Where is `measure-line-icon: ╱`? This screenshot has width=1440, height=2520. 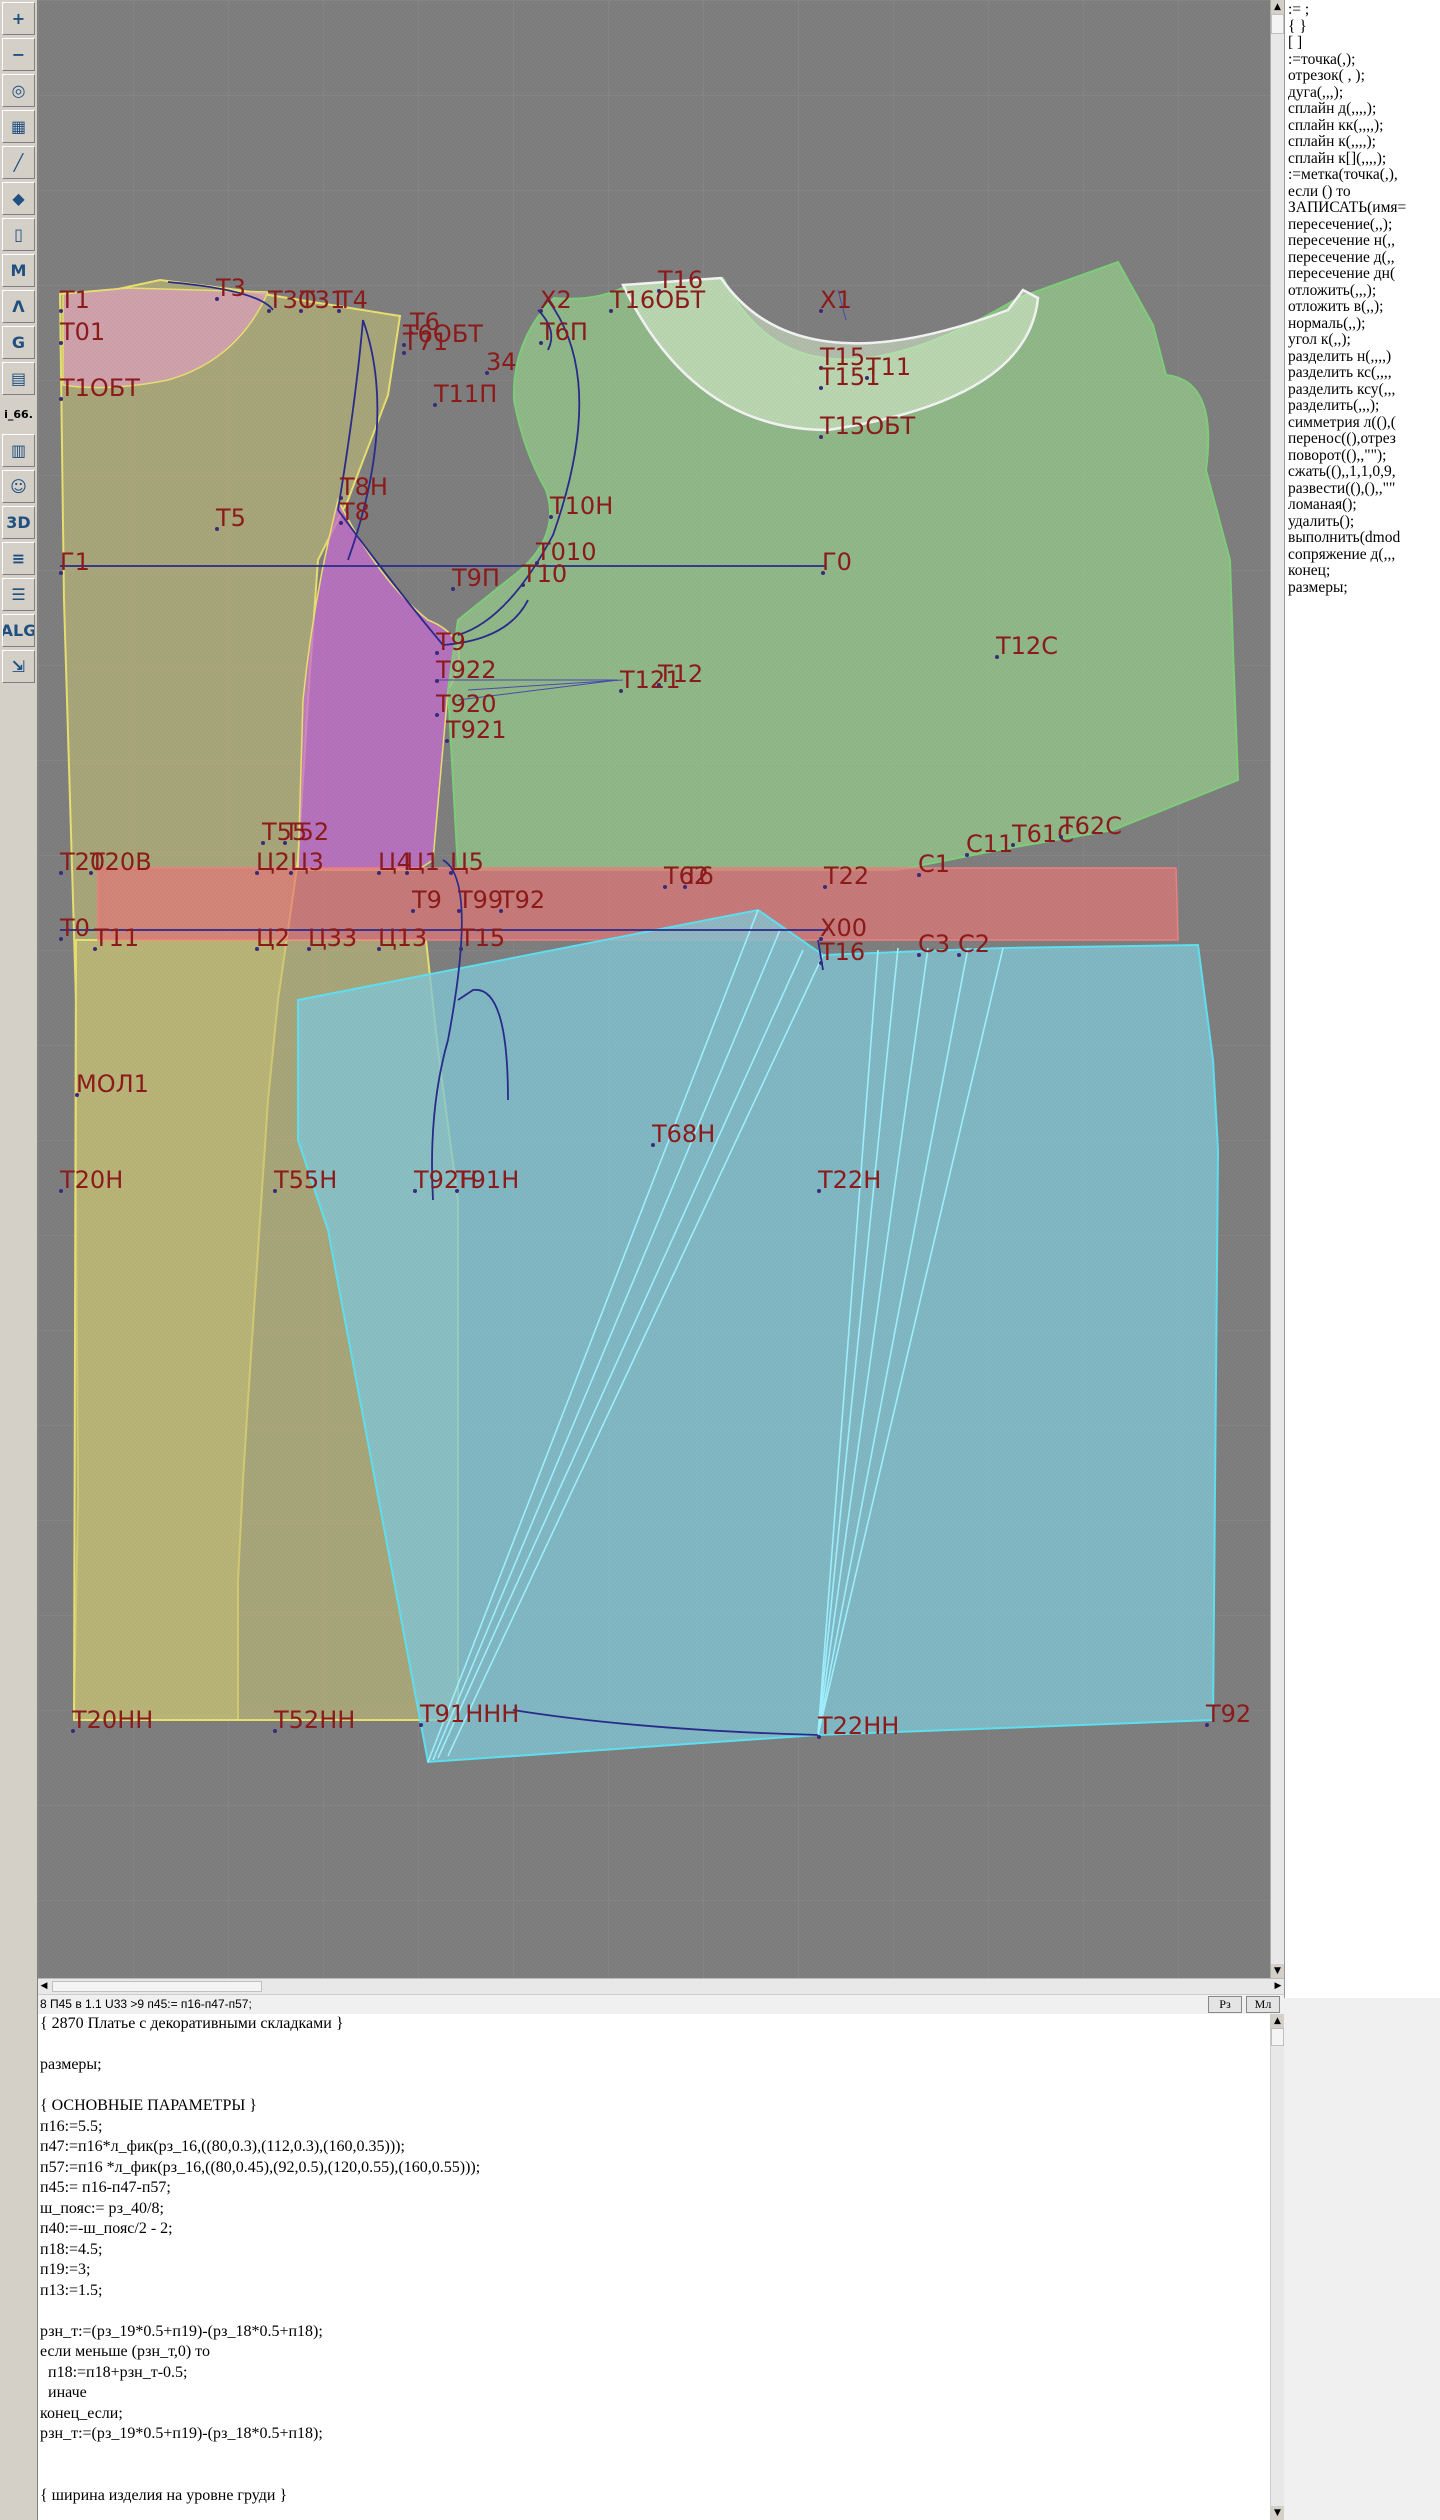
measure-line-icon: ╱ is located at coordinates (18, 162).